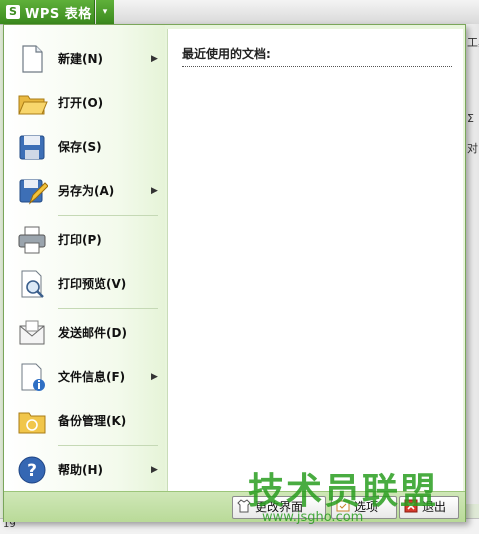 The width and height of the screenshot is (479, 534). I want to click on menu-item-save: 保存(S), so click(84, 147).